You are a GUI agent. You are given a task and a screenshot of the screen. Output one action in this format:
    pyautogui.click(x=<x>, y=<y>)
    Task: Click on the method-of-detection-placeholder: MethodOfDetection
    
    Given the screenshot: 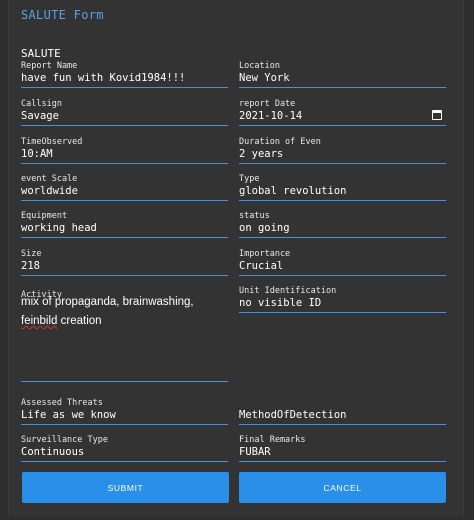 What is the action you would take?
    pyautogui.click(x=342, y=416)
    